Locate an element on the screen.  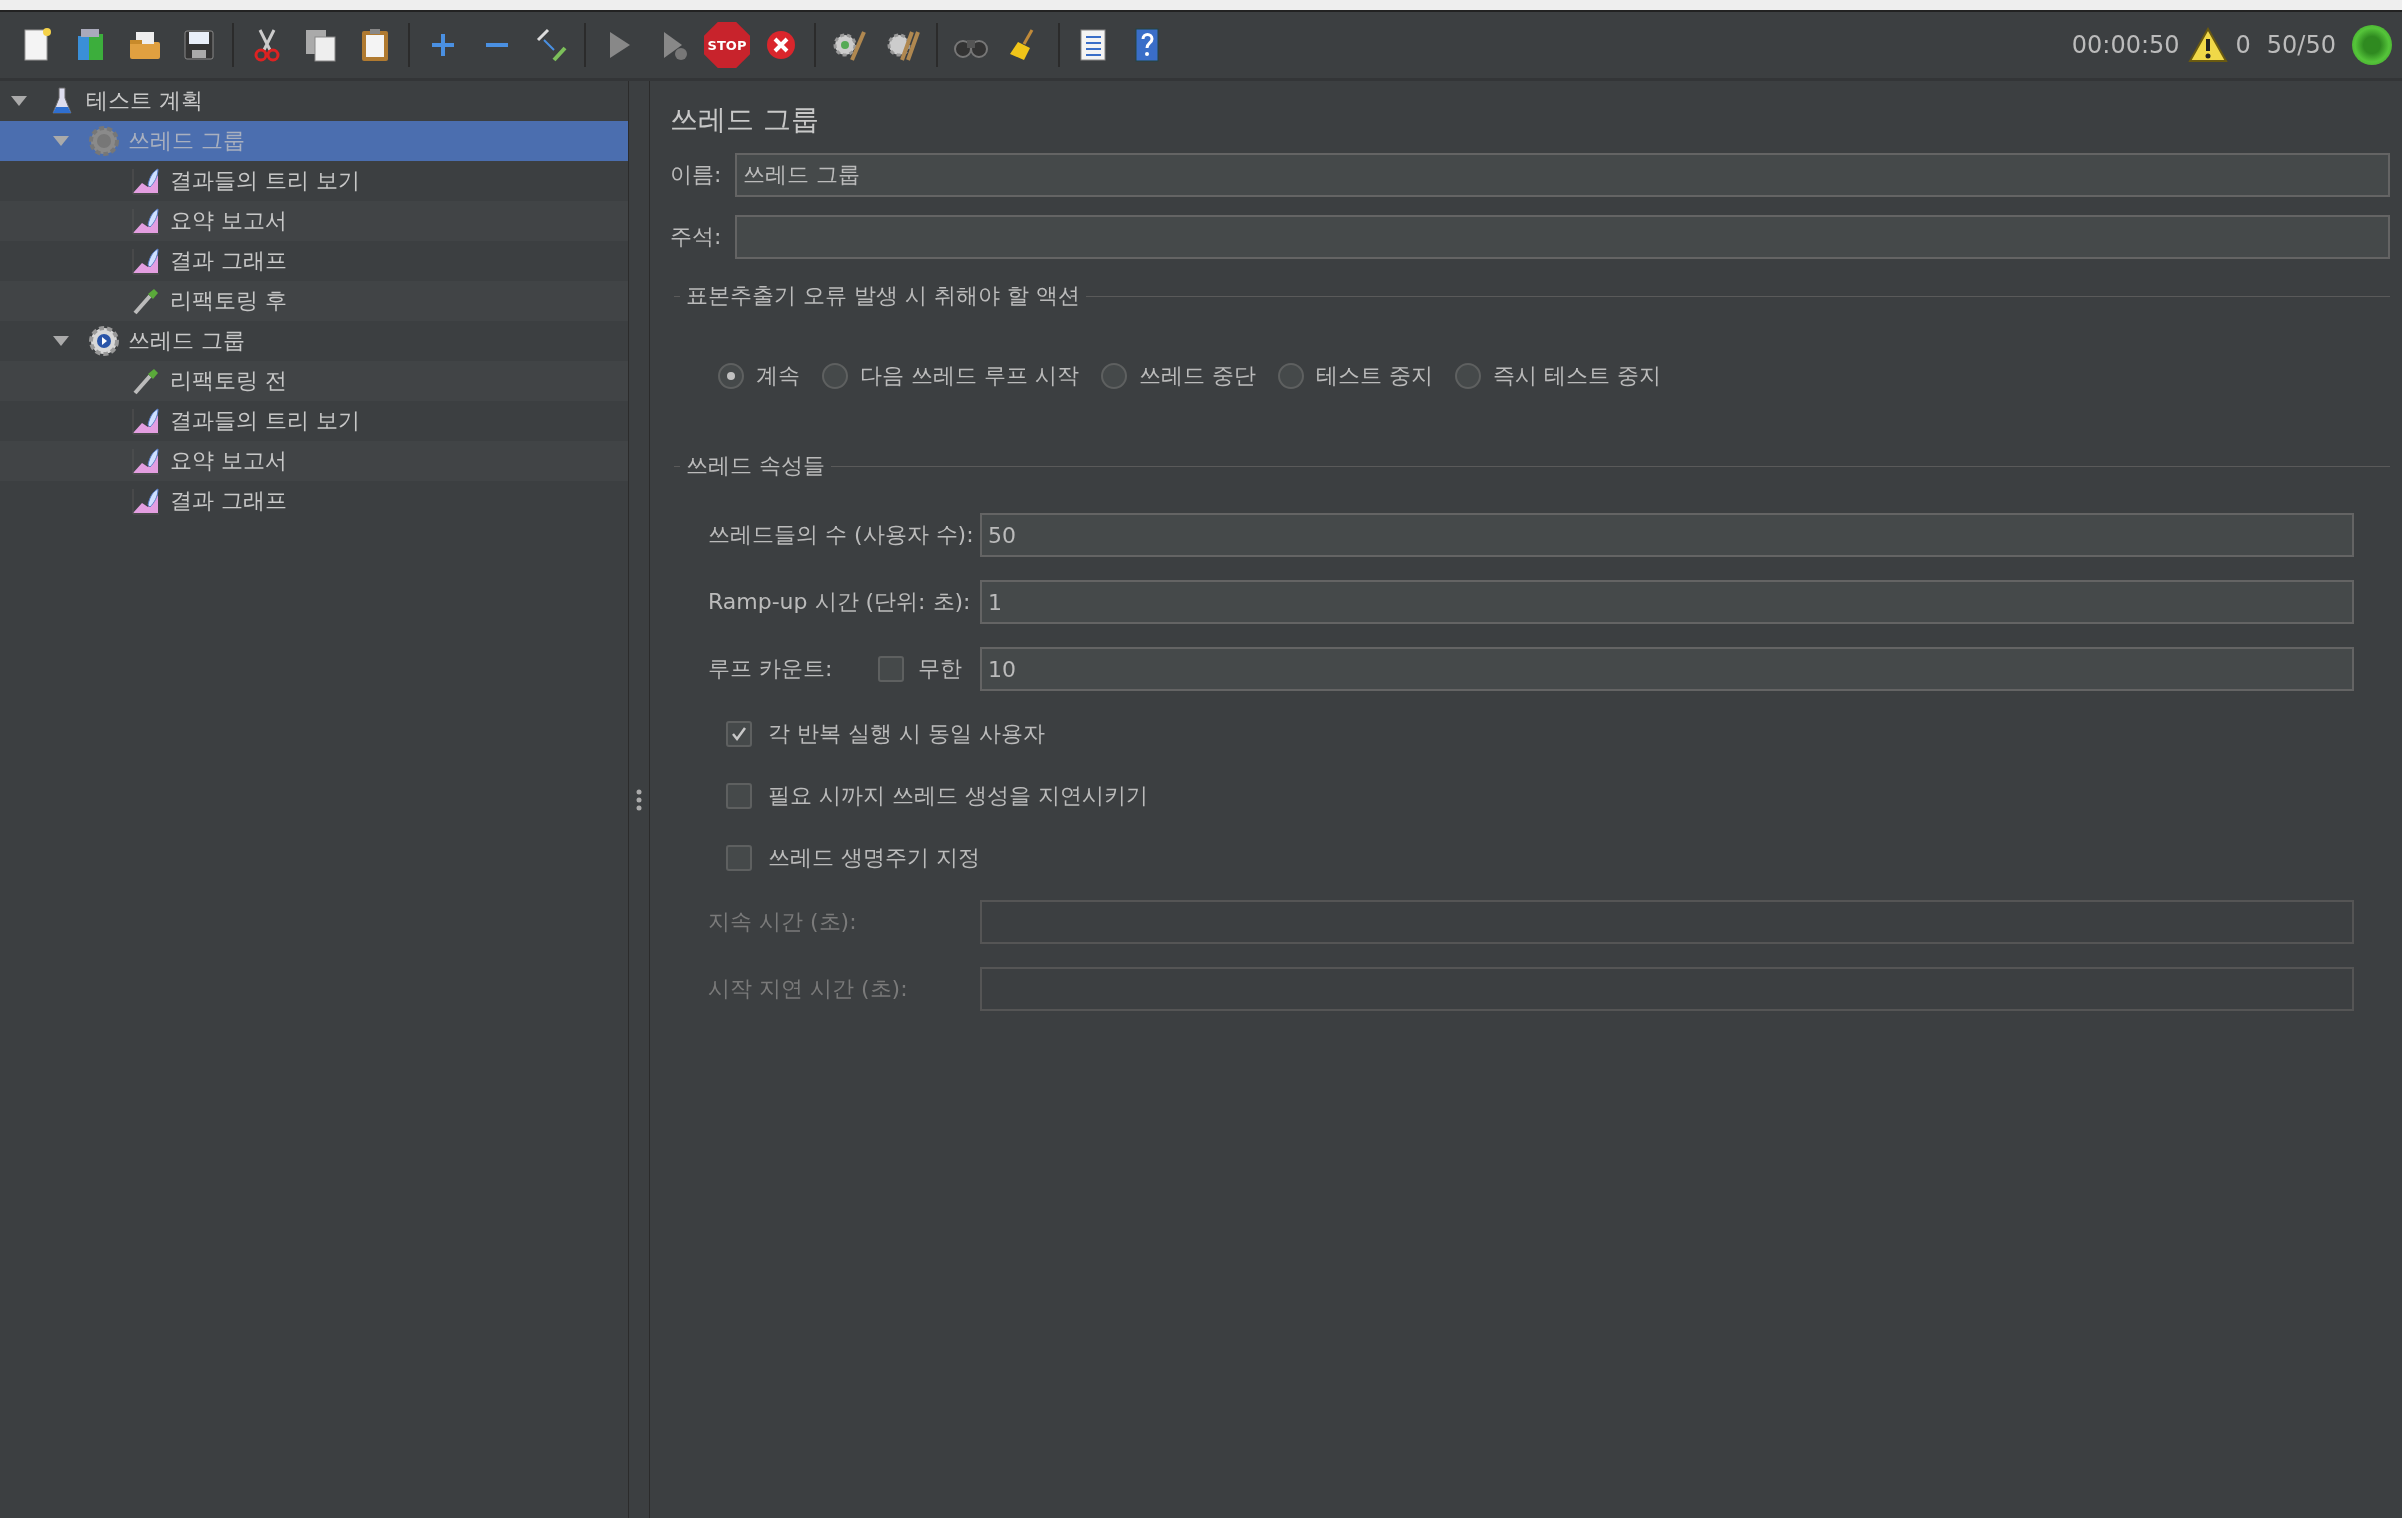
tree-item-label: 리팩토링 후 is located at coordinates (228, 301).